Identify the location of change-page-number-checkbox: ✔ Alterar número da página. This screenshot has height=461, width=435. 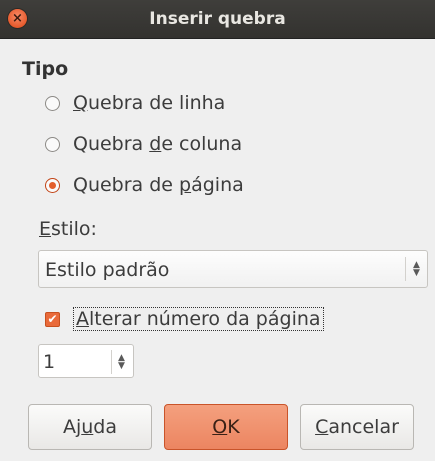
(184, 319).